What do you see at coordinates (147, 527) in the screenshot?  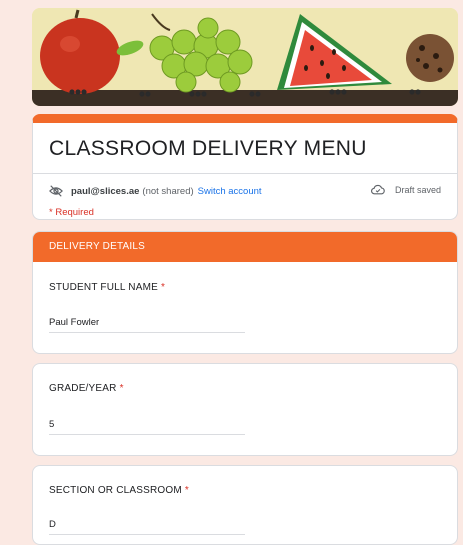 I see `section-input` at bounding box center [147, 527].